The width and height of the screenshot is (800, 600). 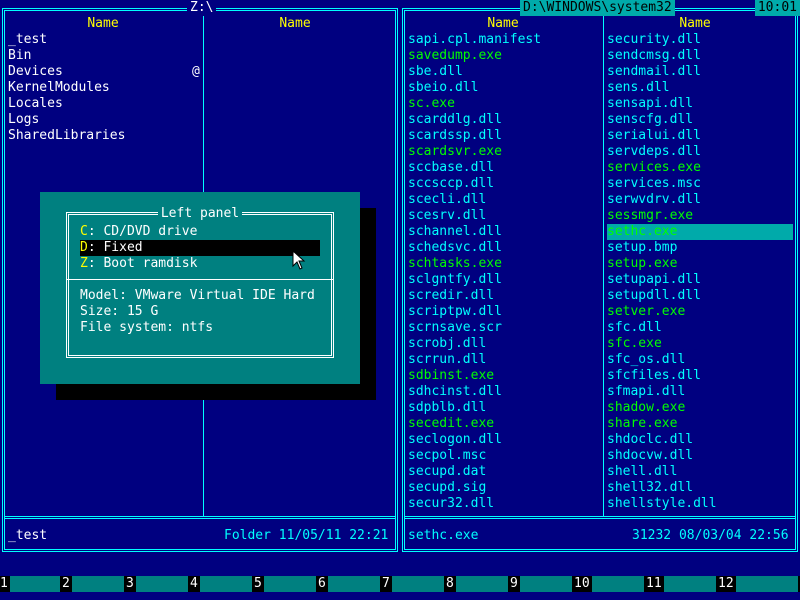 What do you see at coordinates (222, 584) in the screenshot?
I see `f4-key: 4` at bounding box center [222, 584].